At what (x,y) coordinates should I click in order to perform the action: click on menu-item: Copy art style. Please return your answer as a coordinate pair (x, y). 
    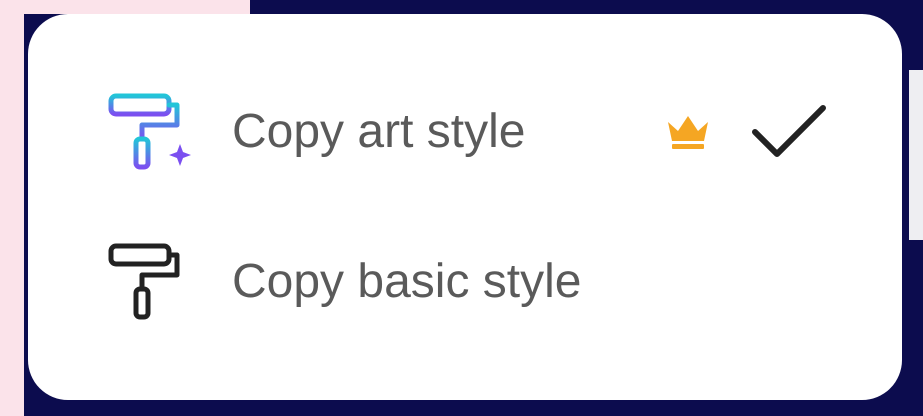
    Looking at the image, I should click on (467, 132).